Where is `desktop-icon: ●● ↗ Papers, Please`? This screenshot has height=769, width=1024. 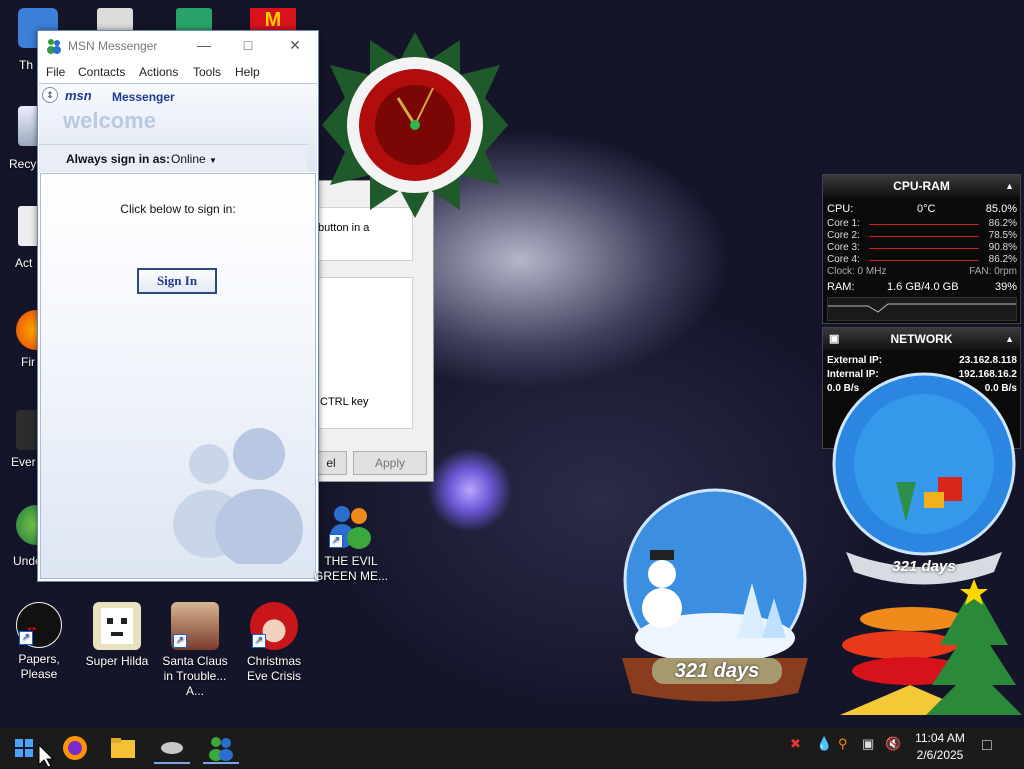 desktop-icon: ●● ↗ Papers, Please is located at coordinates (39, 642).